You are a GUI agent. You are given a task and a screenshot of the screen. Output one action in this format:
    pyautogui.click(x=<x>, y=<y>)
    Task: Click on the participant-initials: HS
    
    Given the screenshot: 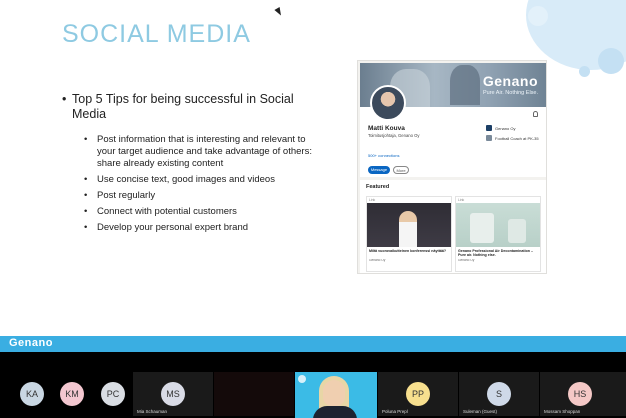 What is the action you would take?
    pyautogui.click(x=580, y=394)
    